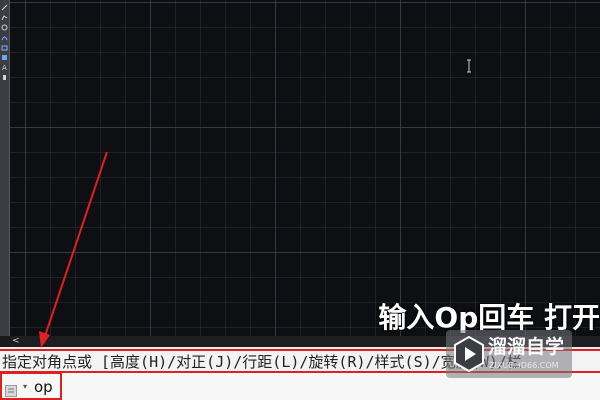 The height and width of the screenshot is (400, 600). What do you see at coordinates (43, 387) in the screenshot?
I see `command-input: op` at bounding box center [43, 387].